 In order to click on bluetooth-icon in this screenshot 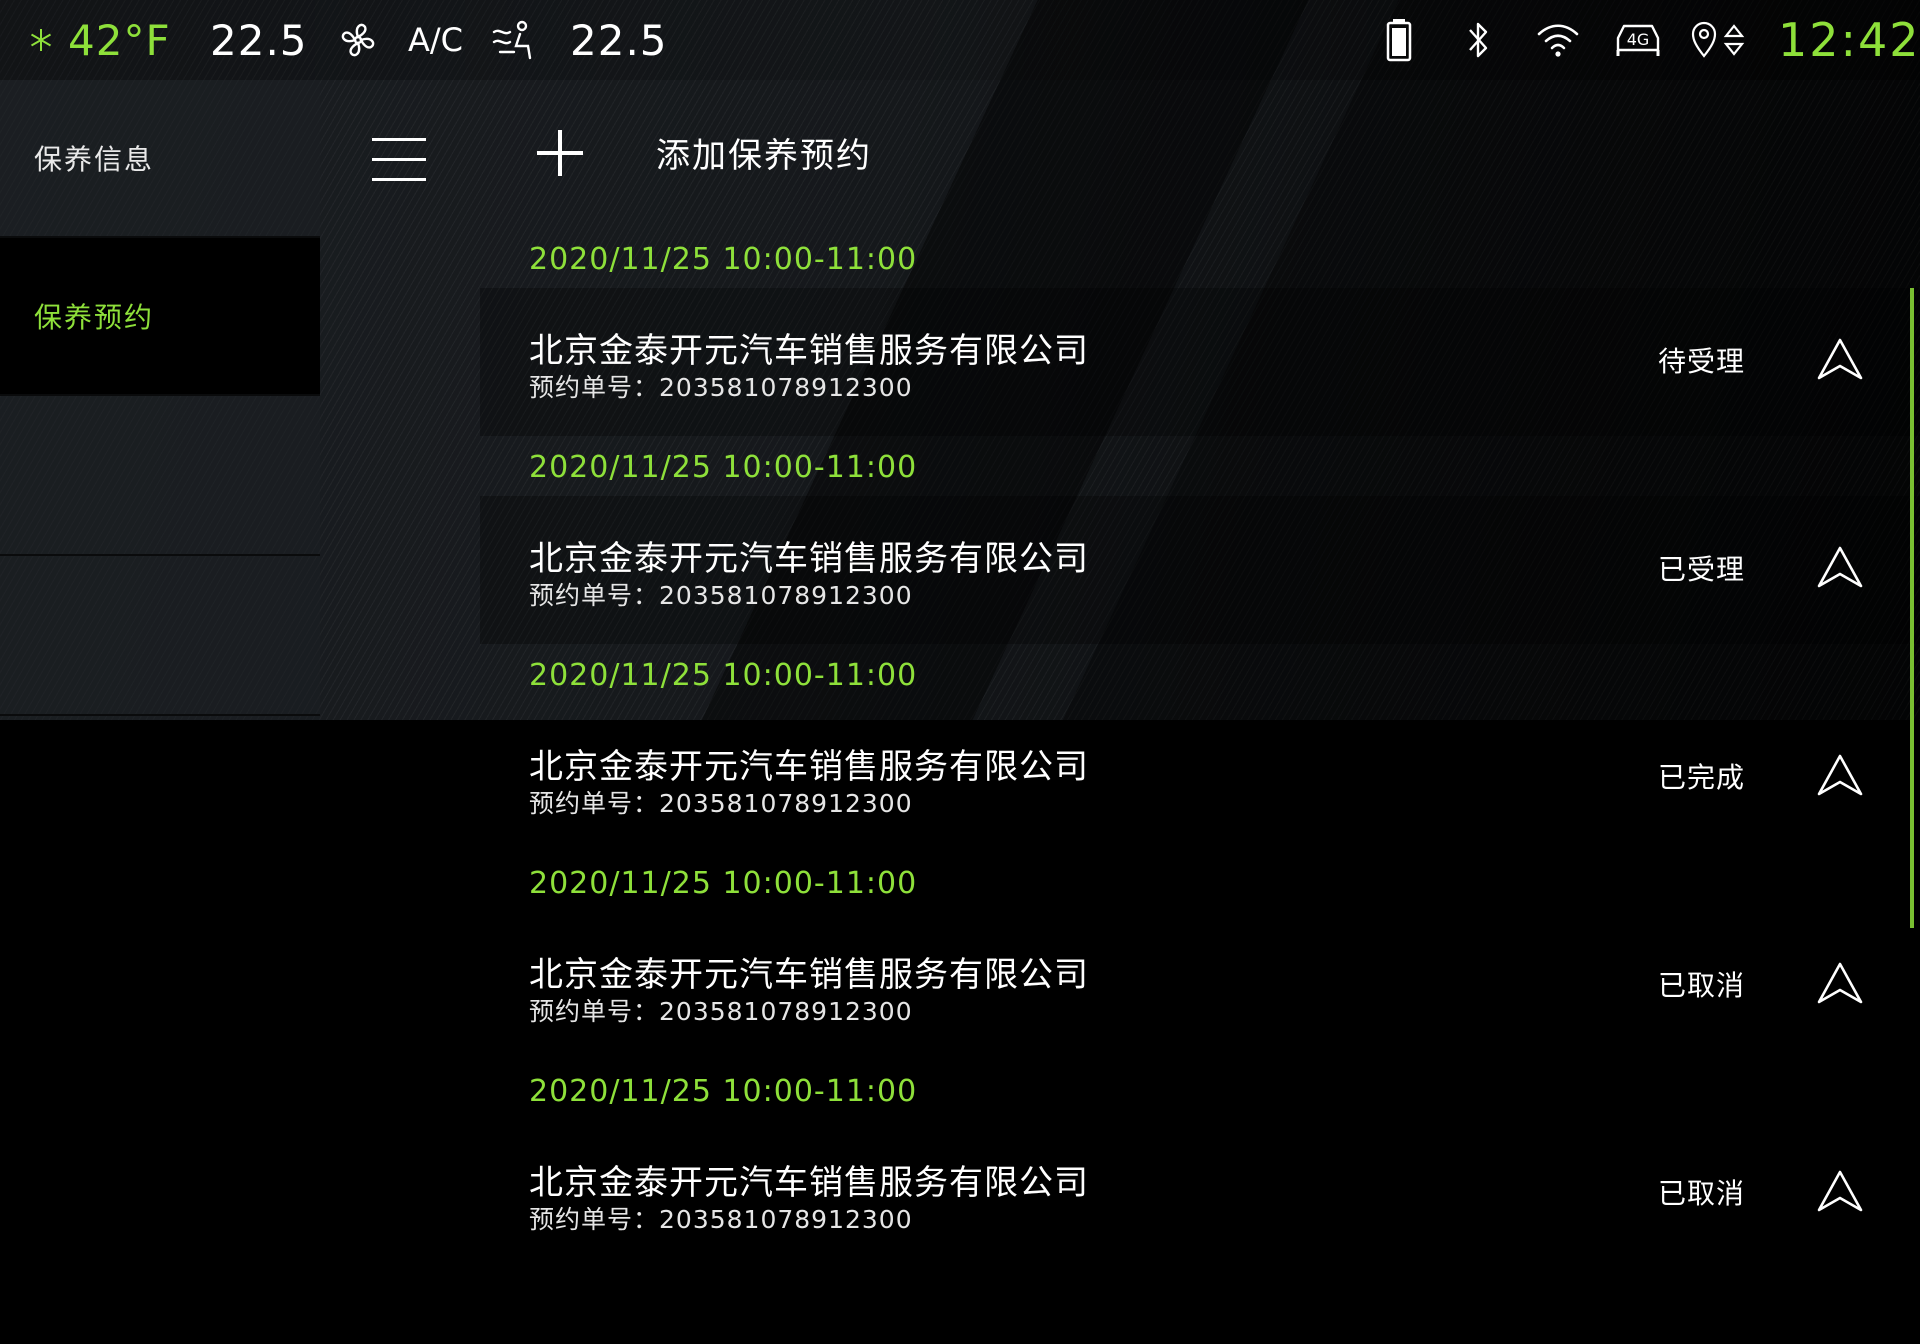, I will do `click(1479, 40)`.